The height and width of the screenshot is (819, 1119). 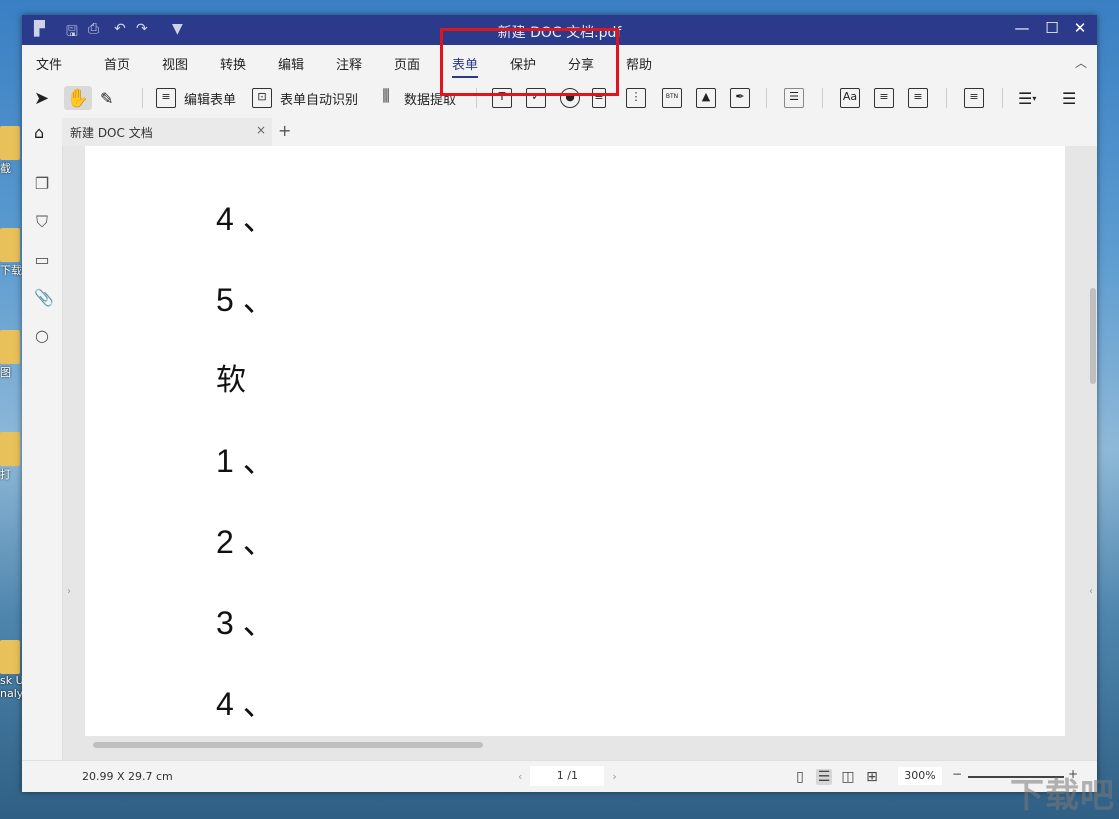 I want to click on vertical-scrollbar, so click(x=1093, y=336).